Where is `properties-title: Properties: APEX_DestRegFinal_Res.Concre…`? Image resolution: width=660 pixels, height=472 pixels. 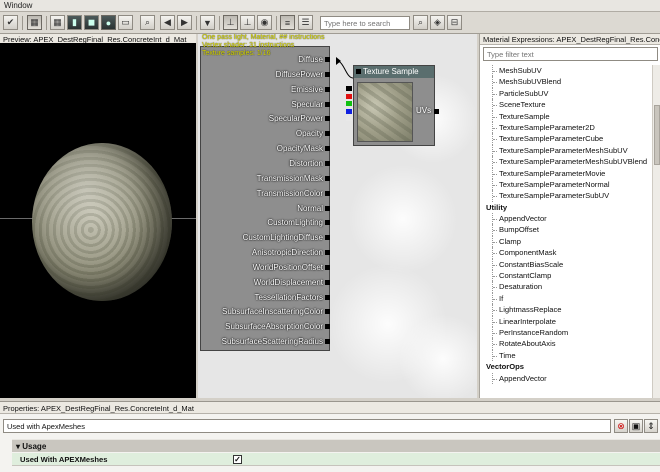 properties-title: Properties: APEX_DestRegFinal_Res.Concre… is located at coordinates (330, 408).